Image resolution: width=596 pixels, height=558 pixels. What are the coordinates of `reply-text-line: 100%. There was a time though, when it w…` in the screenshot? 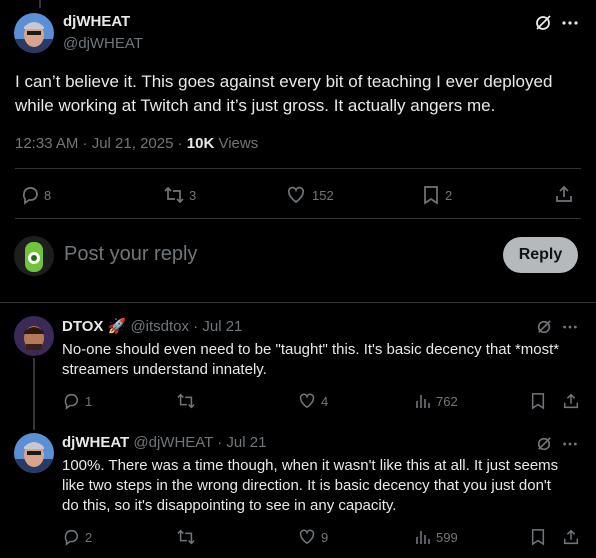 It's located at (310, 465).